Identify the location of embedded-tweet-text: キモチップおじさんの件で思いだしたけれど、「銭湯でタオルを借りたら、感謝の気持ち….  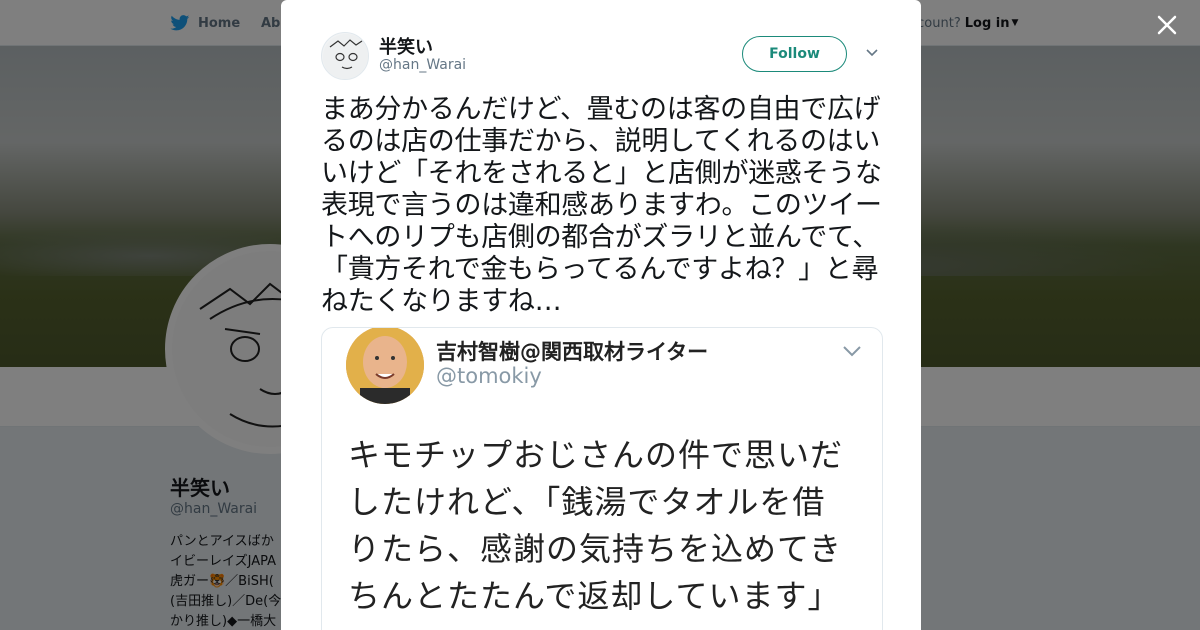
(596, 525).